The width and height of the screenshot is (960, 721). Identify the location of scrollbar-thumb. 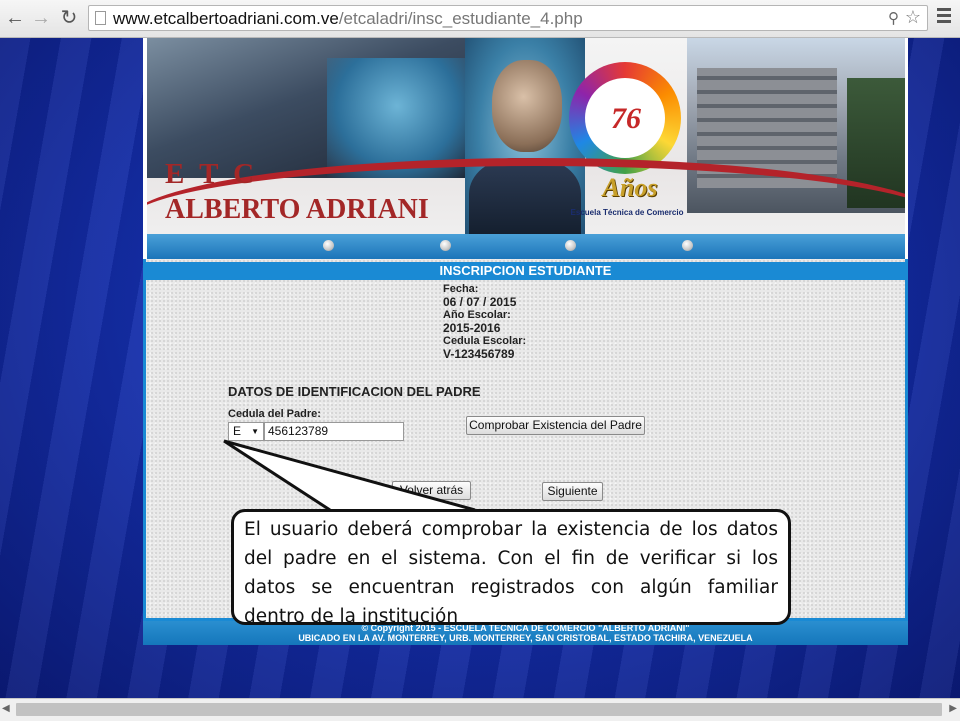
(479, 709).